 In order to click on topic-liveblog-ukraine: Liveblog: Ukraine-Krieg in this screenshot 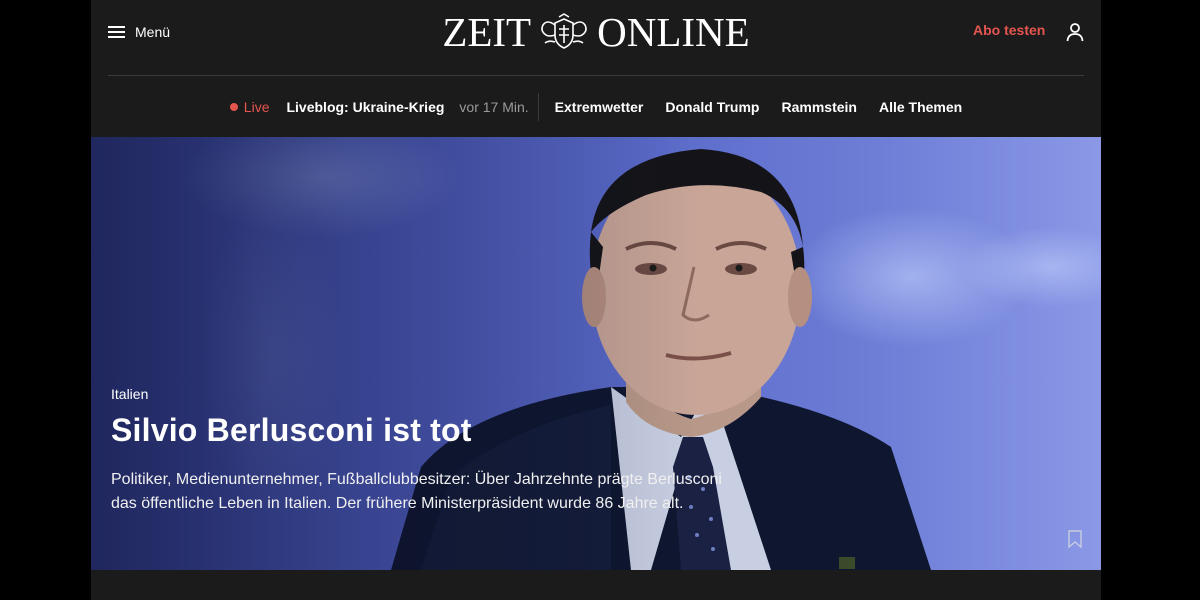, I will do `click(365, 107)`.